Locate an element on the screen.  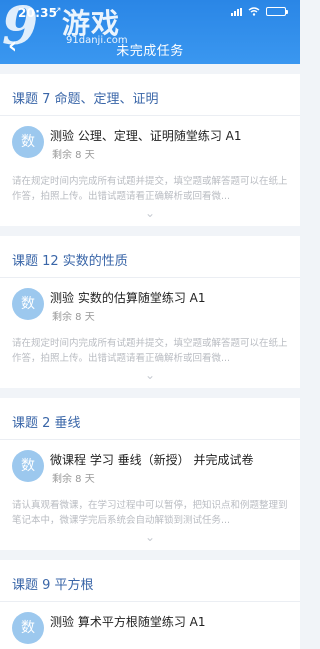
task-name: 测验 实数的估算随堂练习 A1 is located at coordinates (128, 298).